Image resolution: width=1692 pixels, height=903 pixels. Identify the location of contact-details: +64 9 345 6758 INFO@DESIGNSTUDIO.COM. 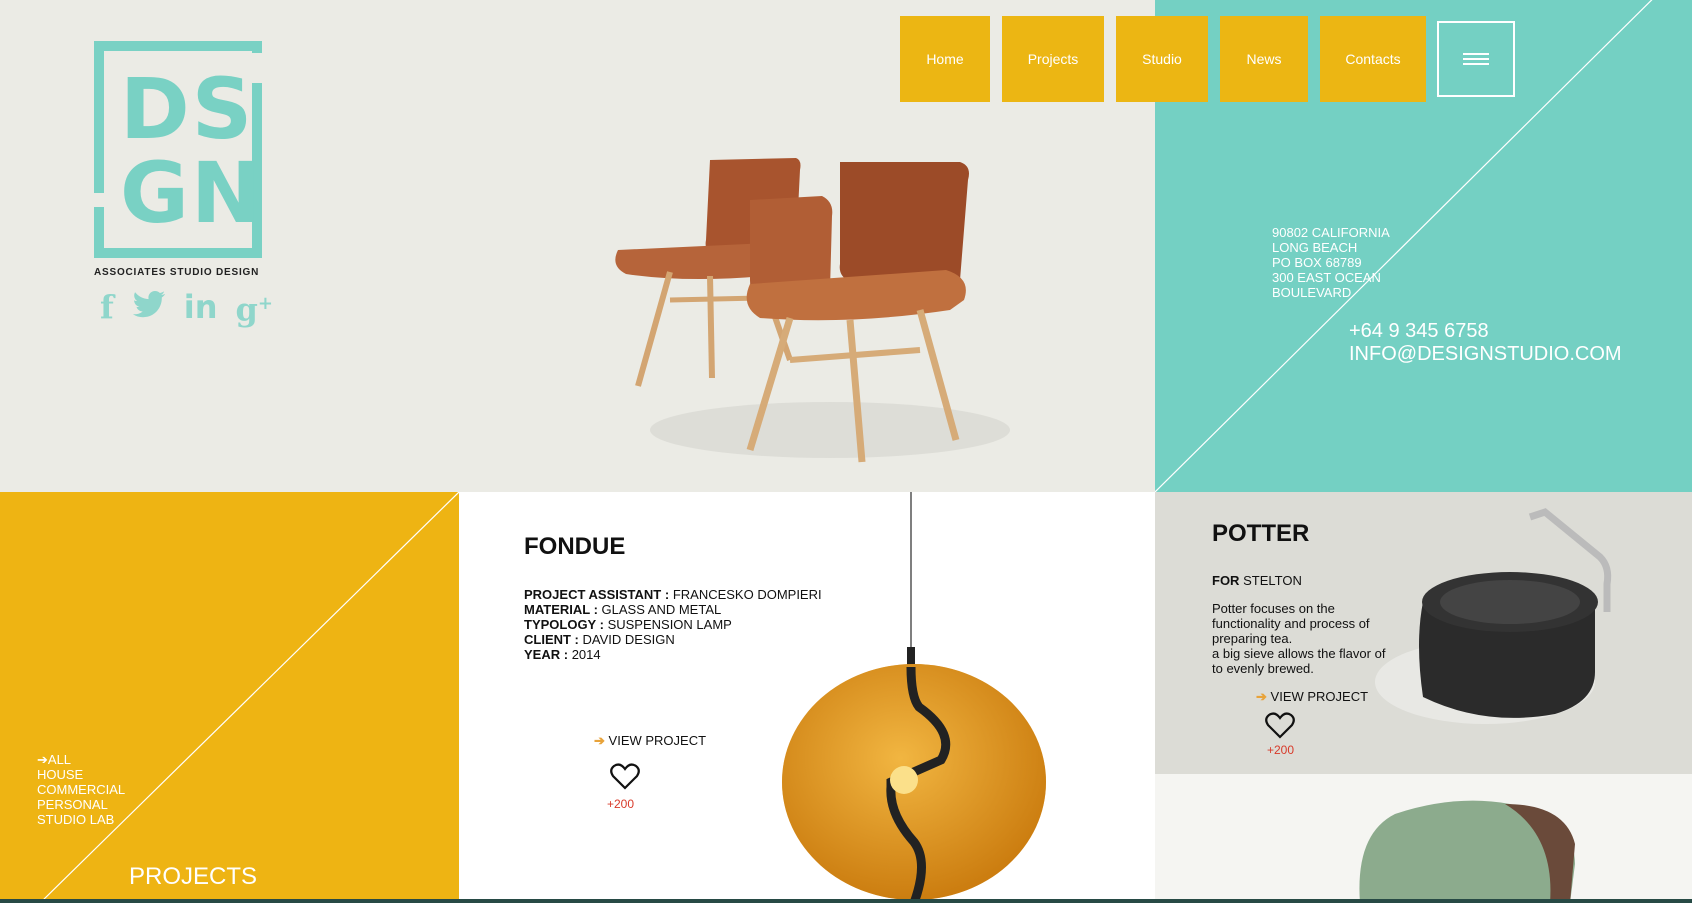
(1485, 343).